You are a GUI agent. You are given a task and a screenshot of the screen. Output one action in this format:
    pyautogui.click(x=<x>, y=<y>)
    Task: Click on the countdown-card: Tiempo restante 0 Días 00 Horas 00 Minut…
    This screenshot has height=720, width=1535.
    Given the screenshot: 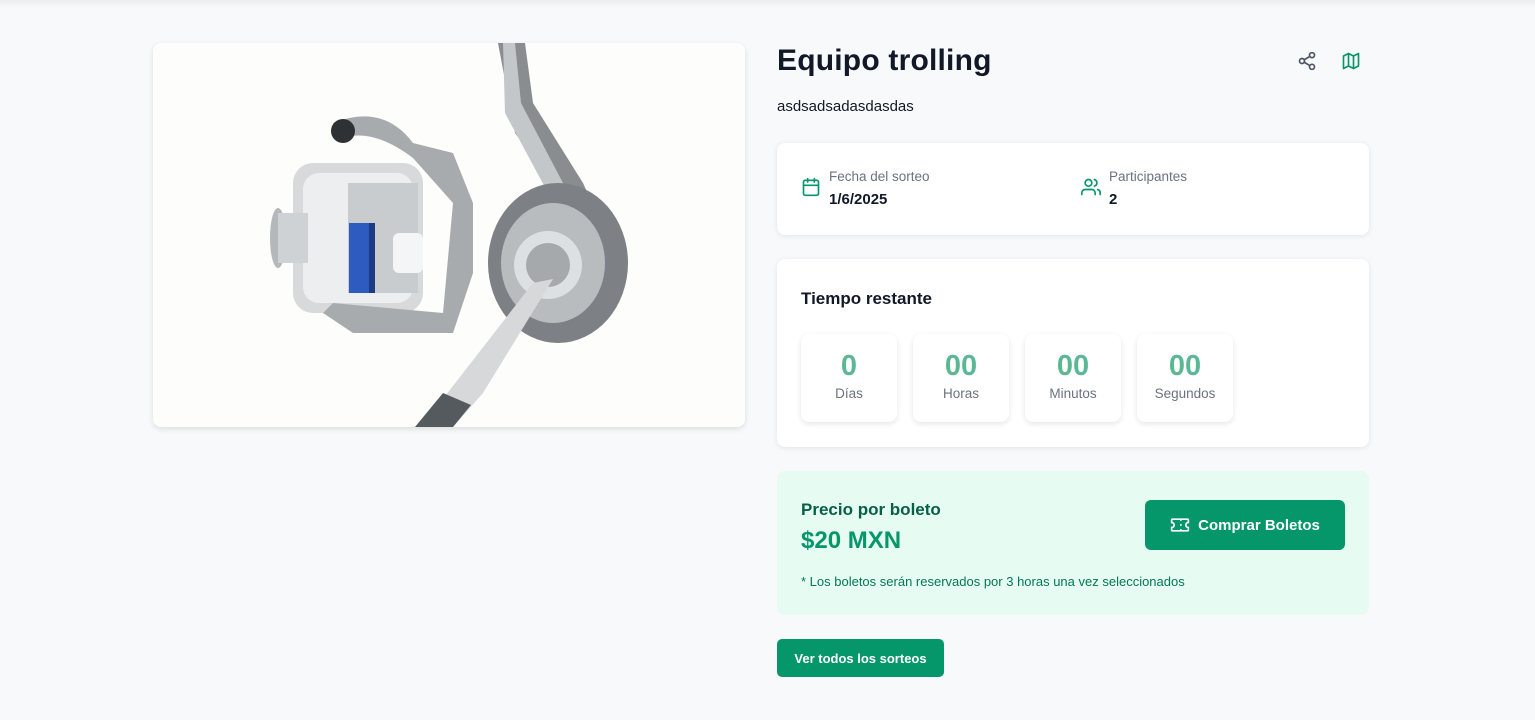 What is the action you would take?
    pyautogui.click(x=1073, y=353)
    